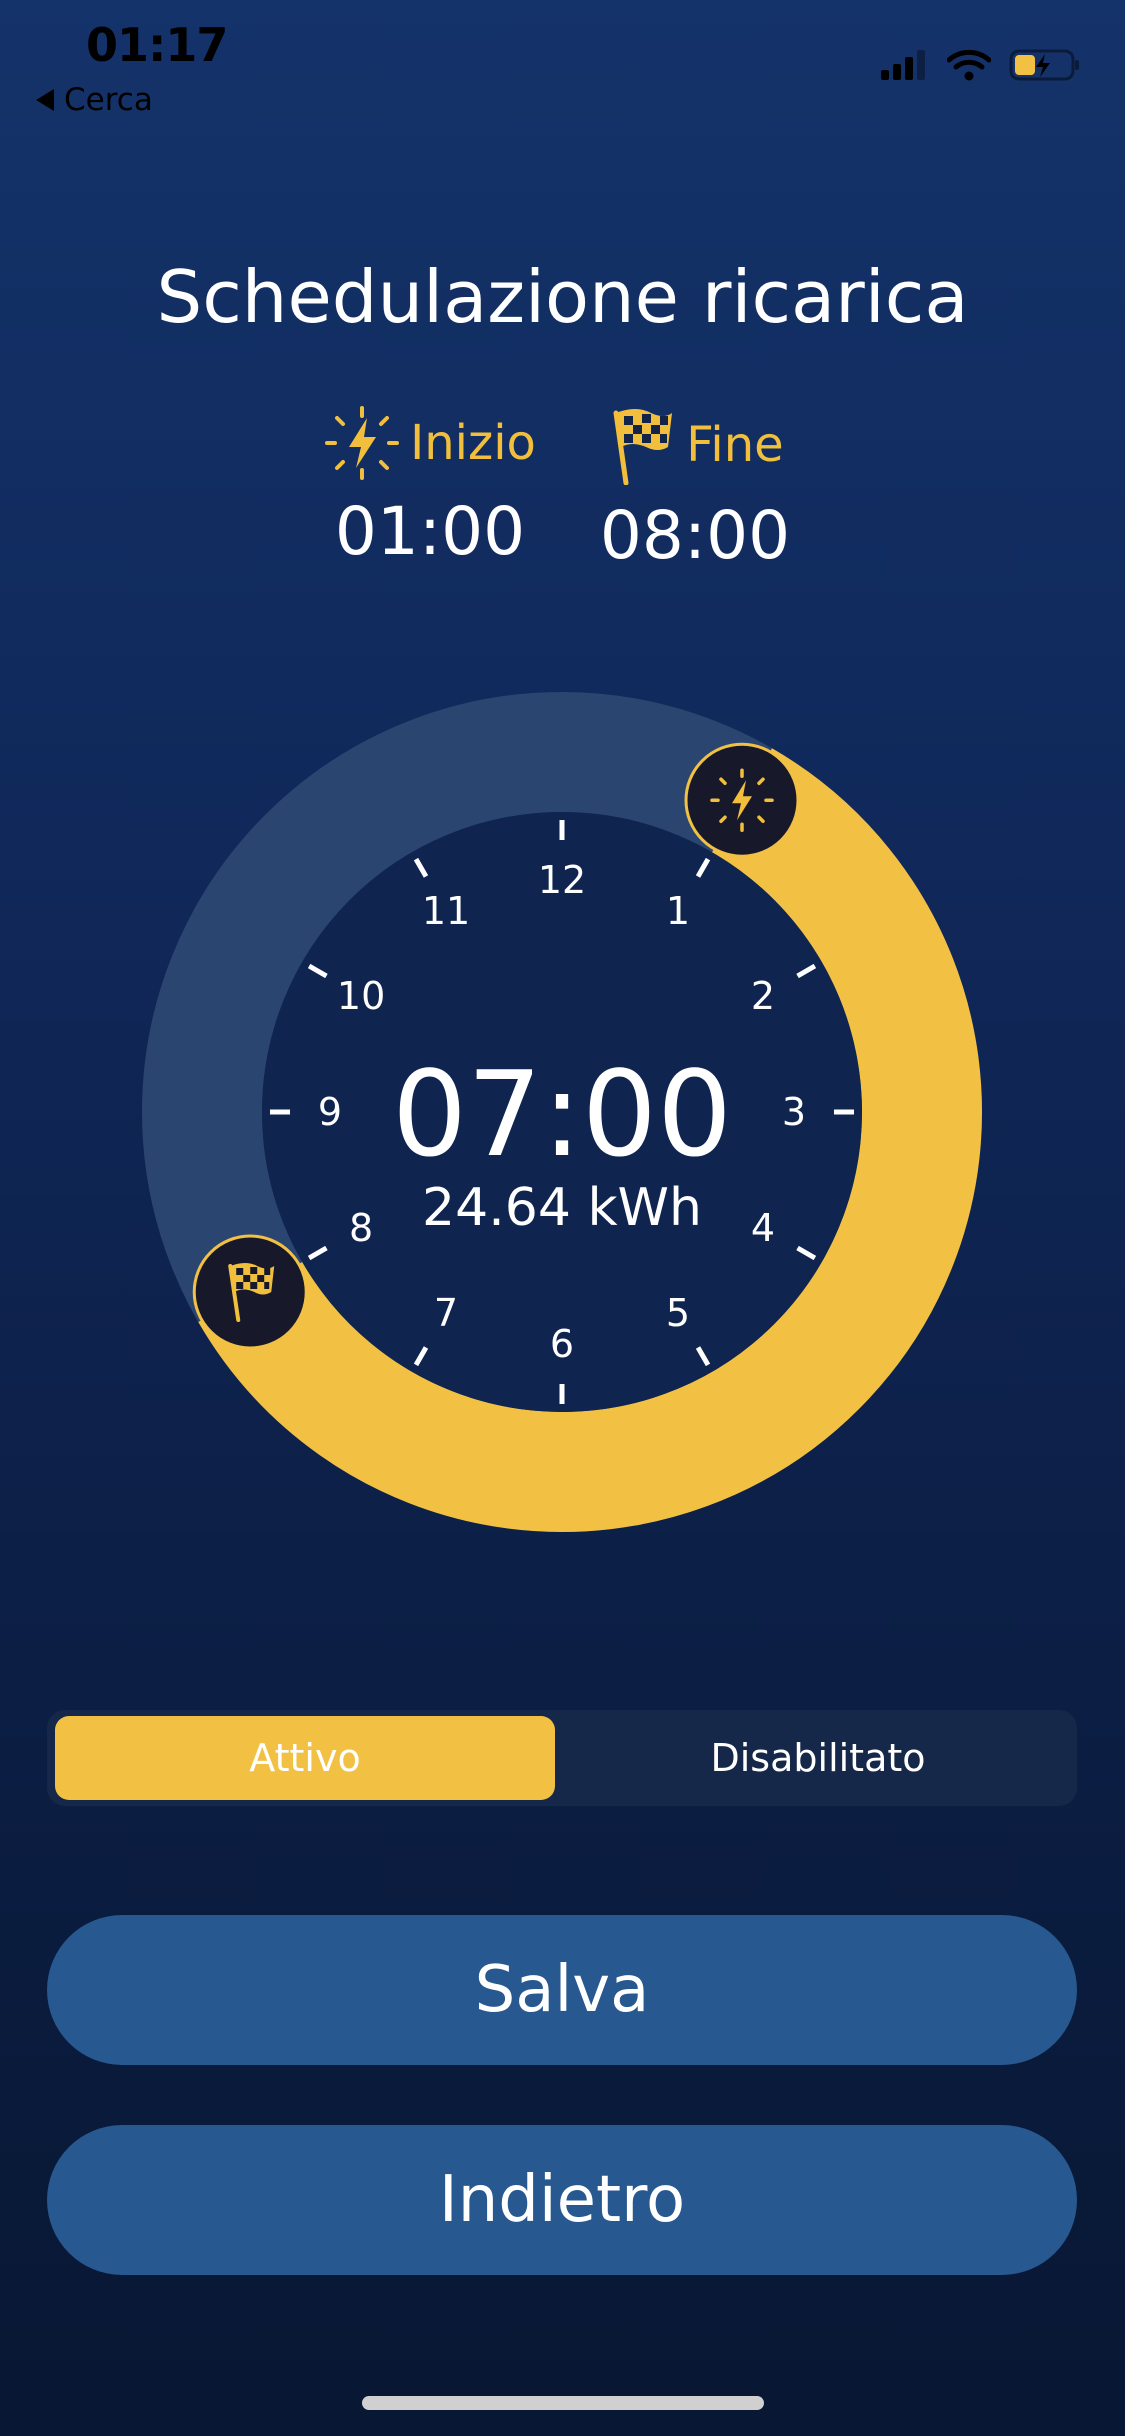  I want to click on status-toggle: Attivo Disabilitato, so click(562, 1758).